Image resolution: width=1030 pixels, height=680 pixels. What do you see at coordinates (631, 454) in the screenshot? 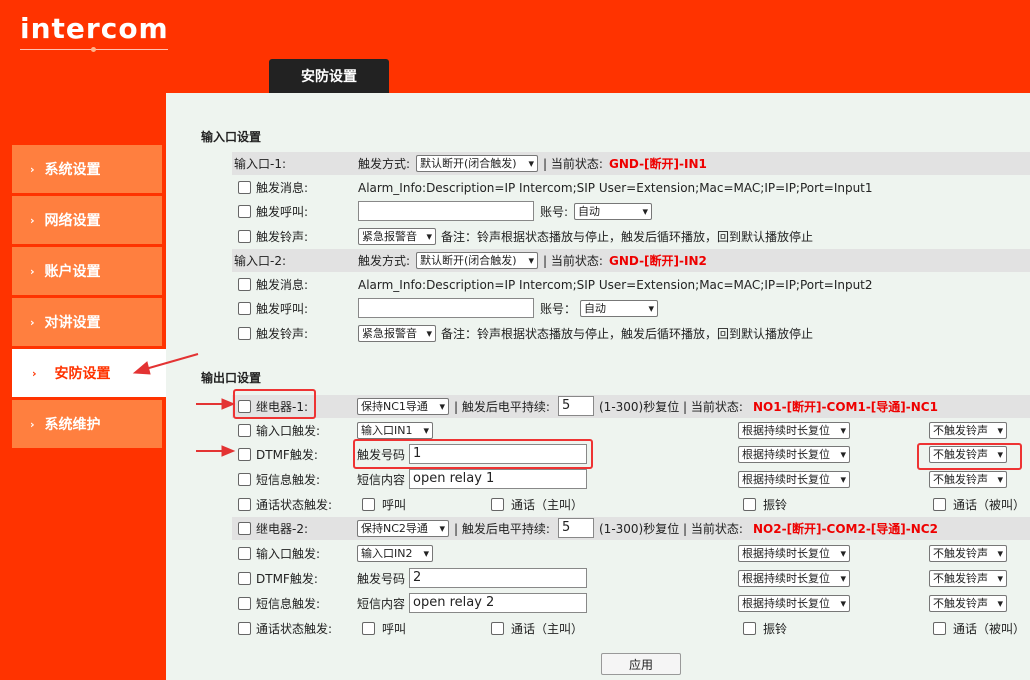
I see `relay-1-dtmf-row: DTMF触发: 触发号码 1 根据持续时长复位 不触发铃声` at bounding box center [631, 454].